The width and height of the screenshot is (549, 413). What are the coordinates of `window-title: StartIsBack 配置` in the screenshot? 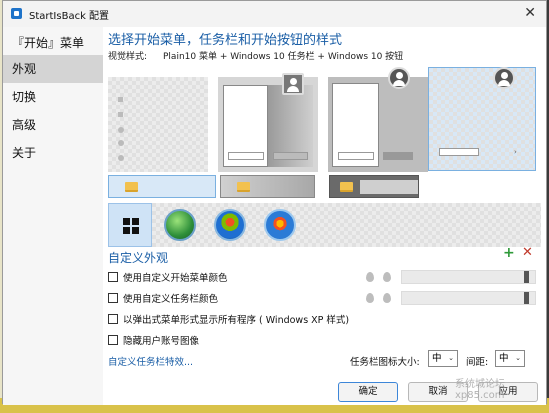 It's located at (69, 16).